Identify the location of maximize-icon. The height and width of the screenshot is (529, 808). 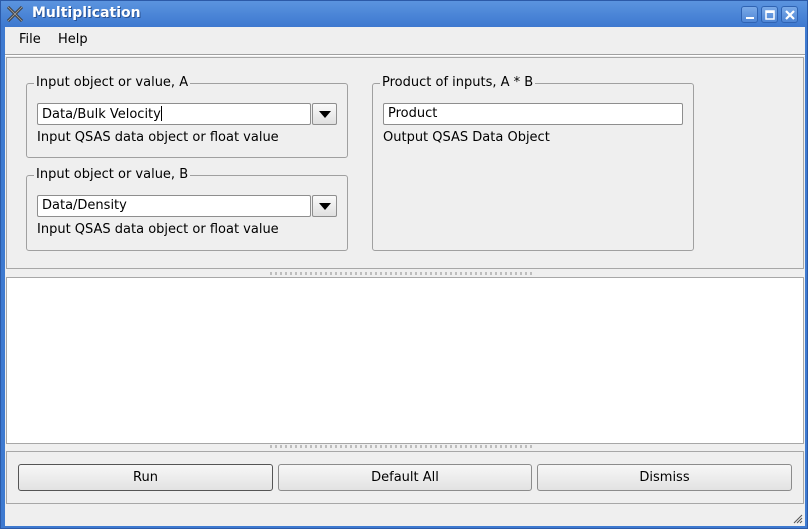
(770, 15).